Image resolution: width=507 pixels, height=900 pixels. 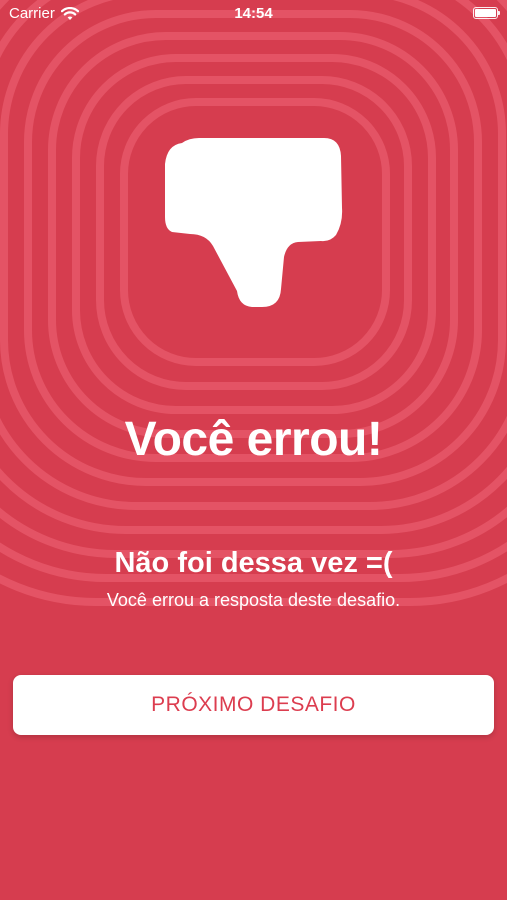 What do you see at coordinates (253, 705) in the screenshot?
I see `next-challenge-button: PRÓXIMO DESAFIO` at bounding box center [253, 705].